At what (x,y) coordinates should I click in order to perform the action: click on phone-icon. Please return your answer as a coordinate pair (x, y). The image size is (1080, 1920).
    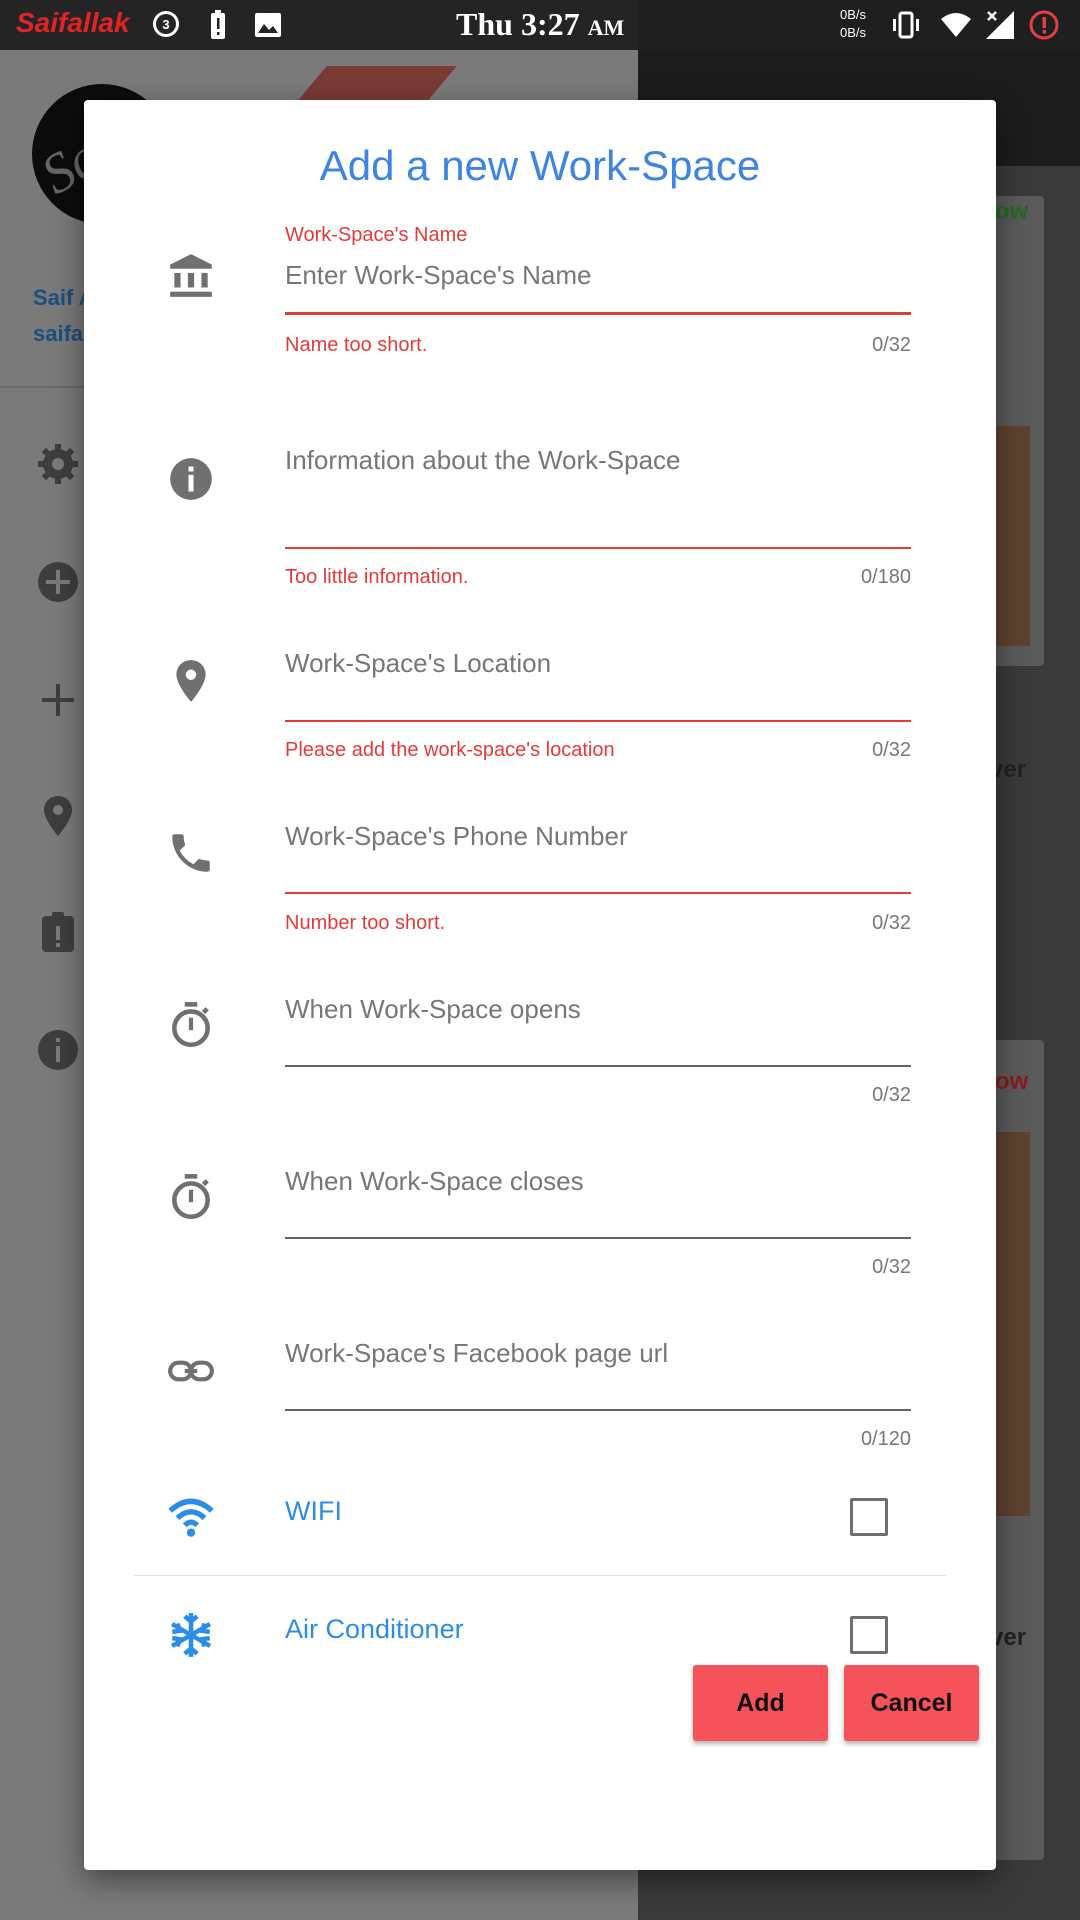
    Looking at the image, I should click on (191, 853).